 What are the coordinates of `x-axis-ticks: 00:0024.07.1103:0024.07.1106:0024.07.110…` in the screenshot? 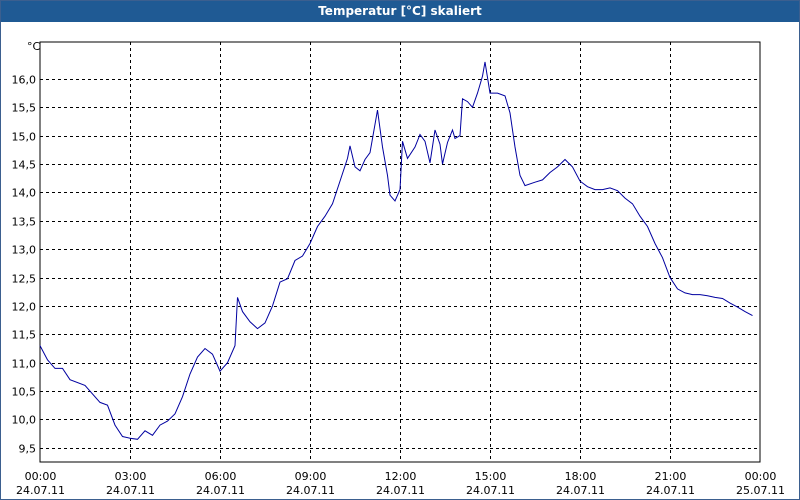 It's located at (400, 483).